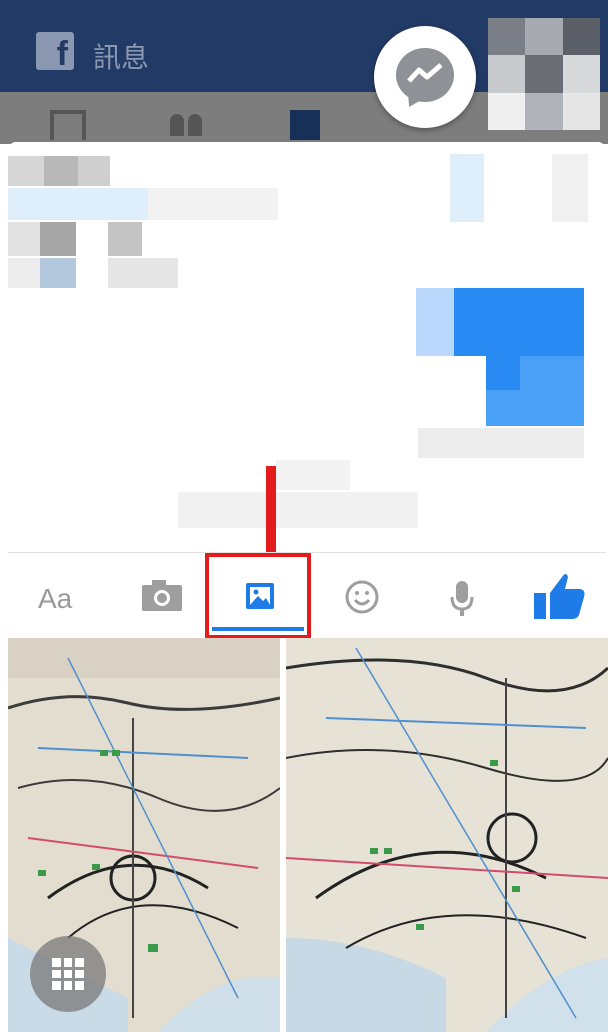 The image size is (608, 1032). I want to click on pixelated-message, so click(26, 171).